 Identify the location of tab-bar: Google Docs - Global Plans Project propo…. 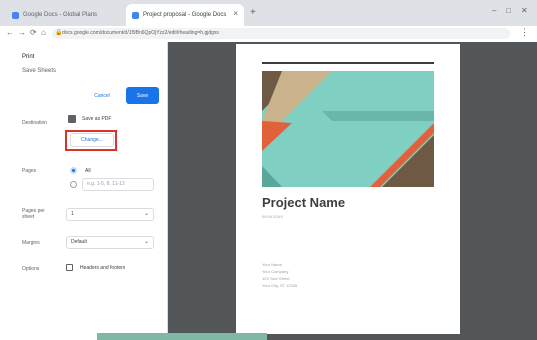
(268, 13).